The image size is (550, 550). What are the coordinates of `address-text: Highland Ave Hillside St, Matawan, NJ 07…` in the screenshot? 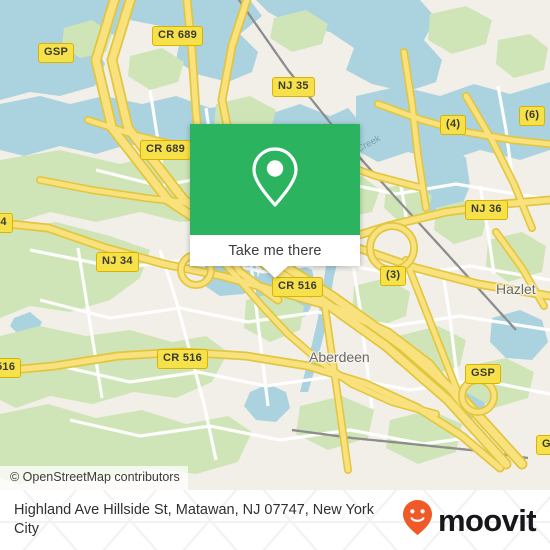 It's located at (194, 519).